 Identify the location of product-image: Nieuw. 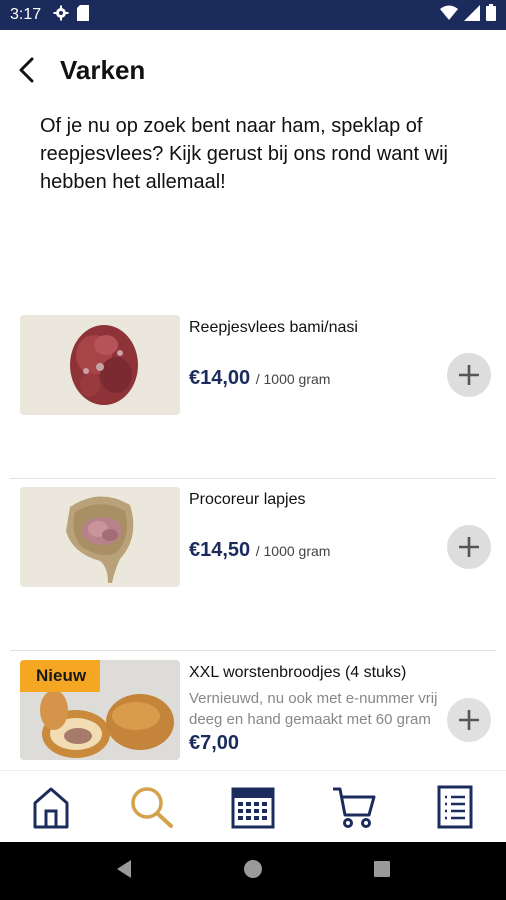
(100, 710).